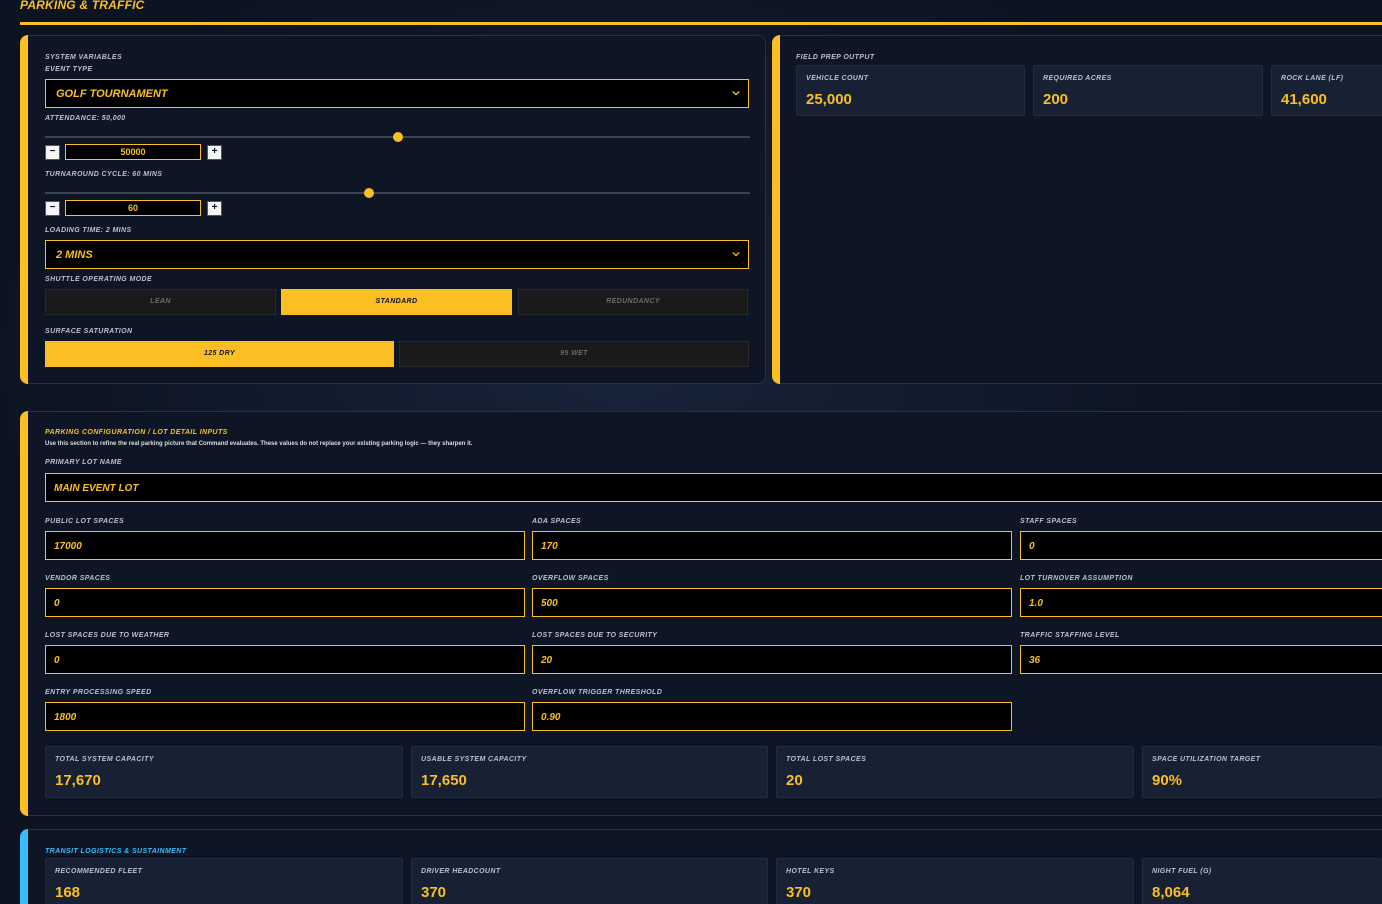 The image size is (1382, 904). What do you see at coordinates (214, 152) in the screenshot?
I see `attendance-increment-button: +` at bounding box center [214, 152].